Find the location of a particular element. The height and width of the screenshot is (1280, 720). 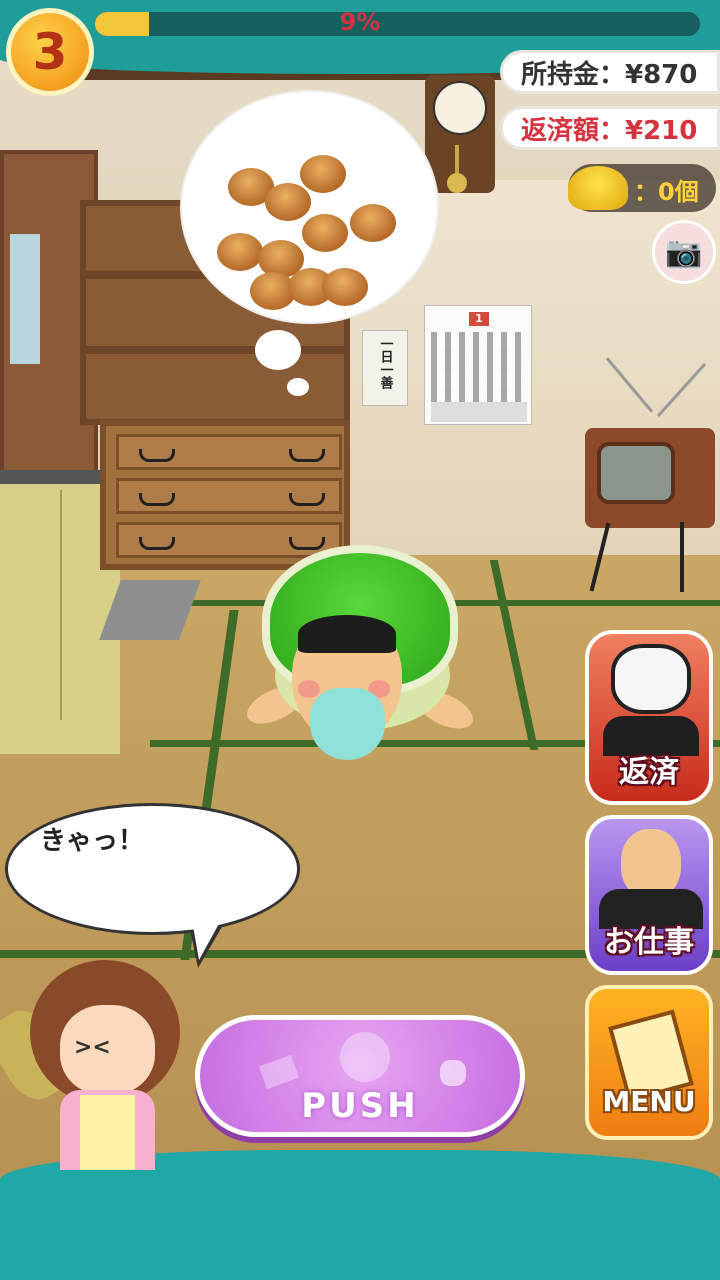

level-number: 3 is located at coordinates (50, 52).